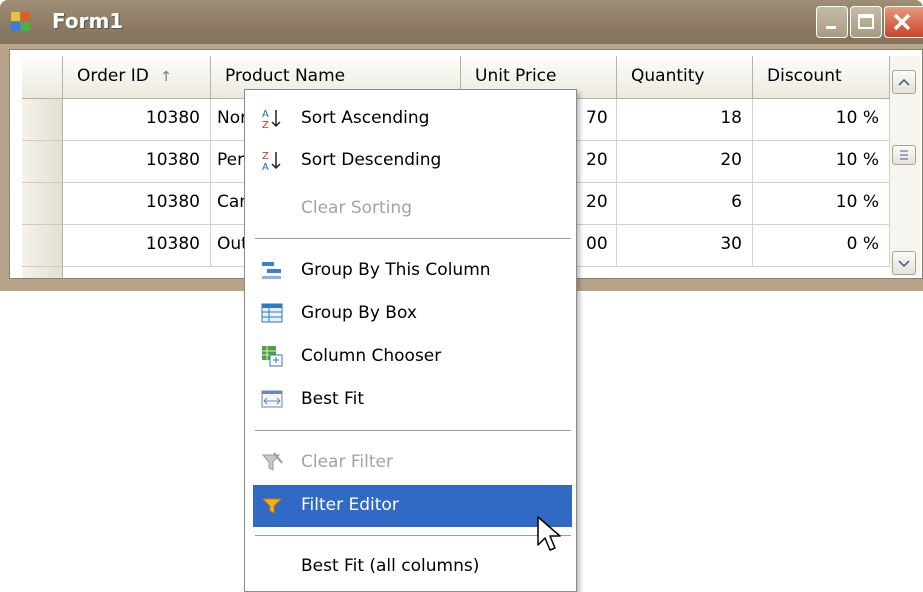 This screenshot has width=923, height=592. What do you see at coordinates (88, 21) in the screenshot?
I see `window-title: Form1` at bounding box center [88, 21].